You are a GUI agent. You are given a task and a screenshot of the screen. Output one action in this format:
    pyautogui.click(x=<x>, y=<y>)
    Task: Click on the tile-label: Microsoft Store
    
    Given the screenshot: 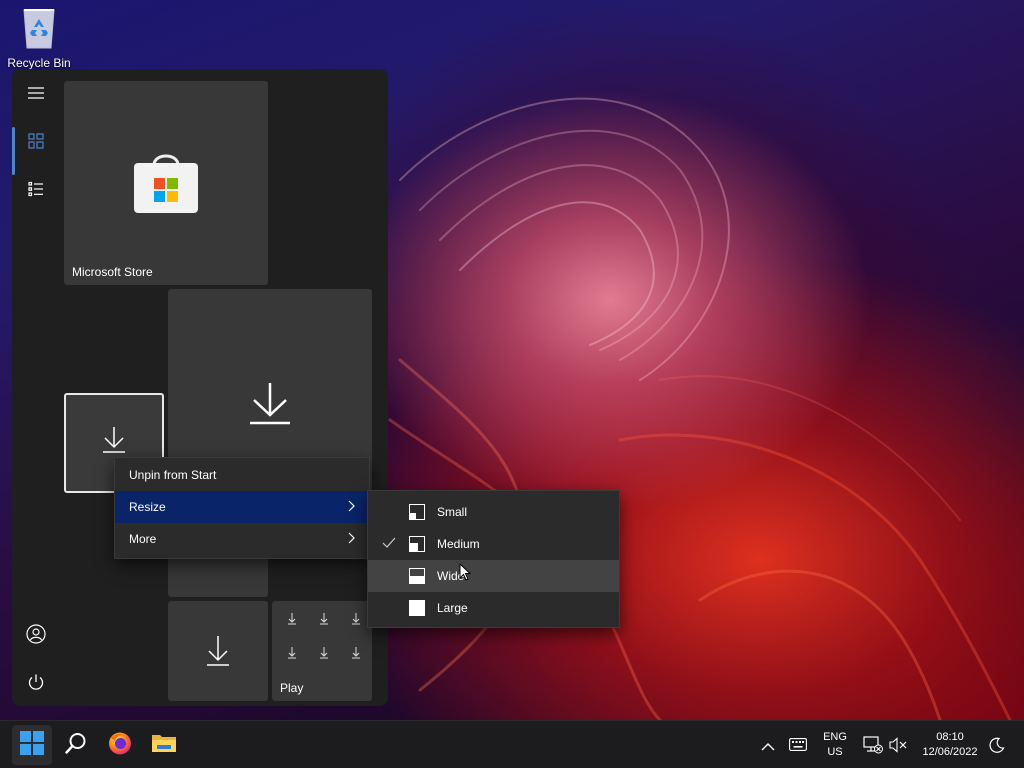 What is the action you would take?
    pyautogui.click(x=112, y=272)
    